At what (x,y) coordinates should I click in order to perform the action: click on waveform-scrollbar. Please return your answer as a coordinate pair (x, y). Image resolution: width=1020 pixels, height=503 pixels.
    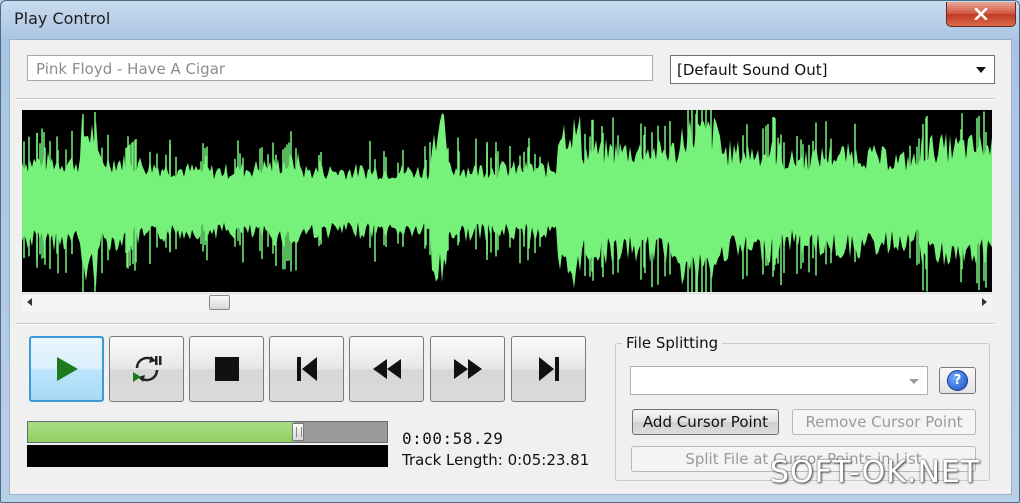
    Looking at the image, I should click on (507, 302).